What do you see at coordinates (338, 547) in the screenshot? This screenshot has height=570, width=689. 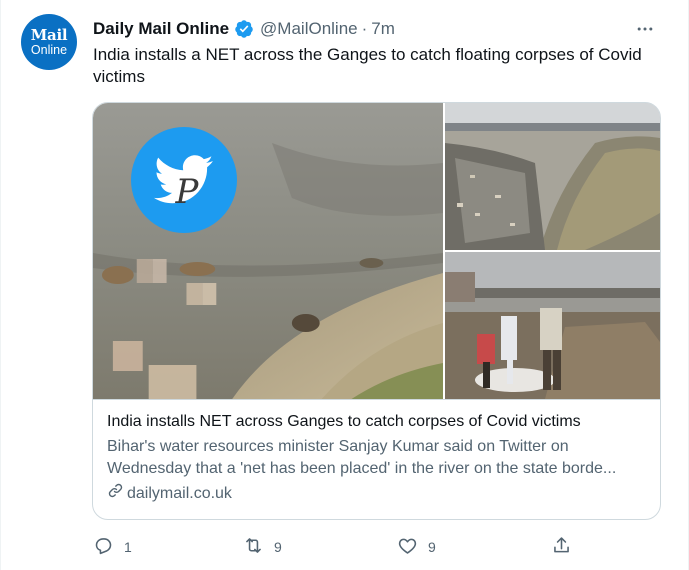 I see `tweet-actions: 1 9 9` at bounding box center [338, 547].